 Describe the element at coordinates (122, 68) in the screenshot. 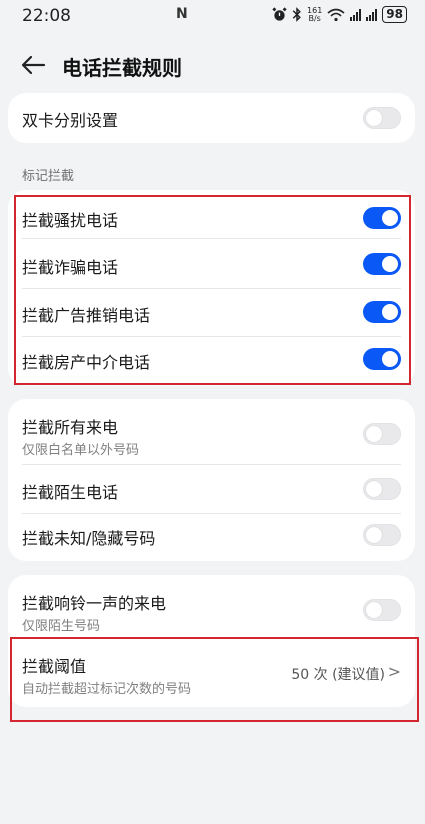

I see `page-title: 电话拦截规则` at that location.